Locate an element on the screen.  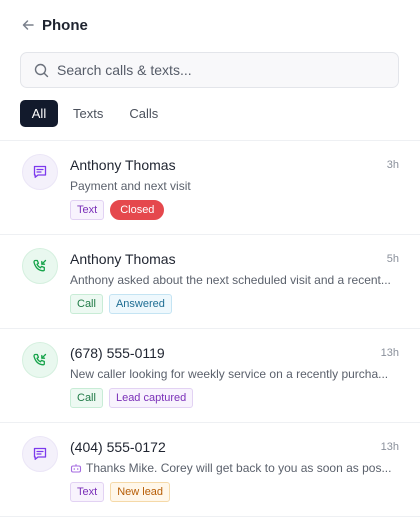
filter-tabs: All Texts Calls is located at coordinates (89, 113).